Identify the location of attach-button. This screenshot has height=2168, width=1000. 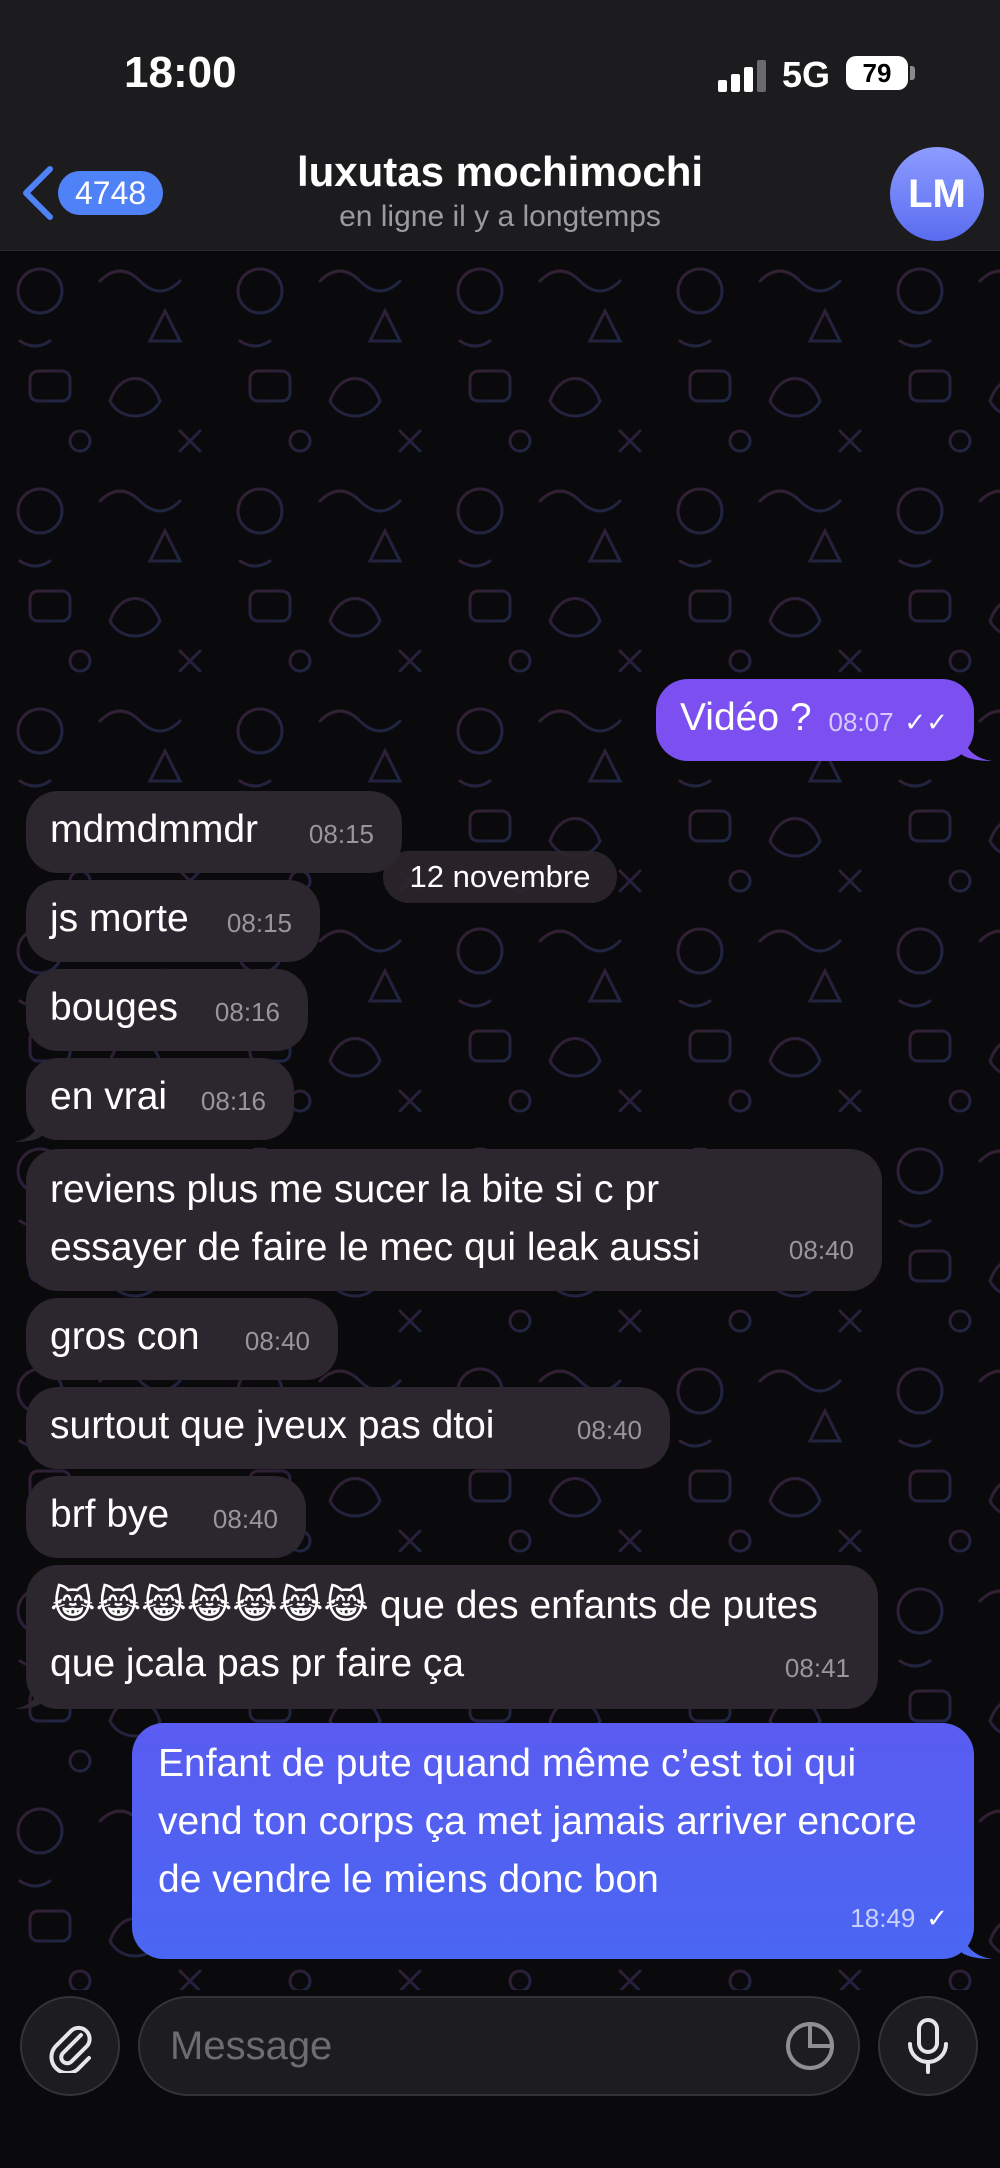
(70, 2046).